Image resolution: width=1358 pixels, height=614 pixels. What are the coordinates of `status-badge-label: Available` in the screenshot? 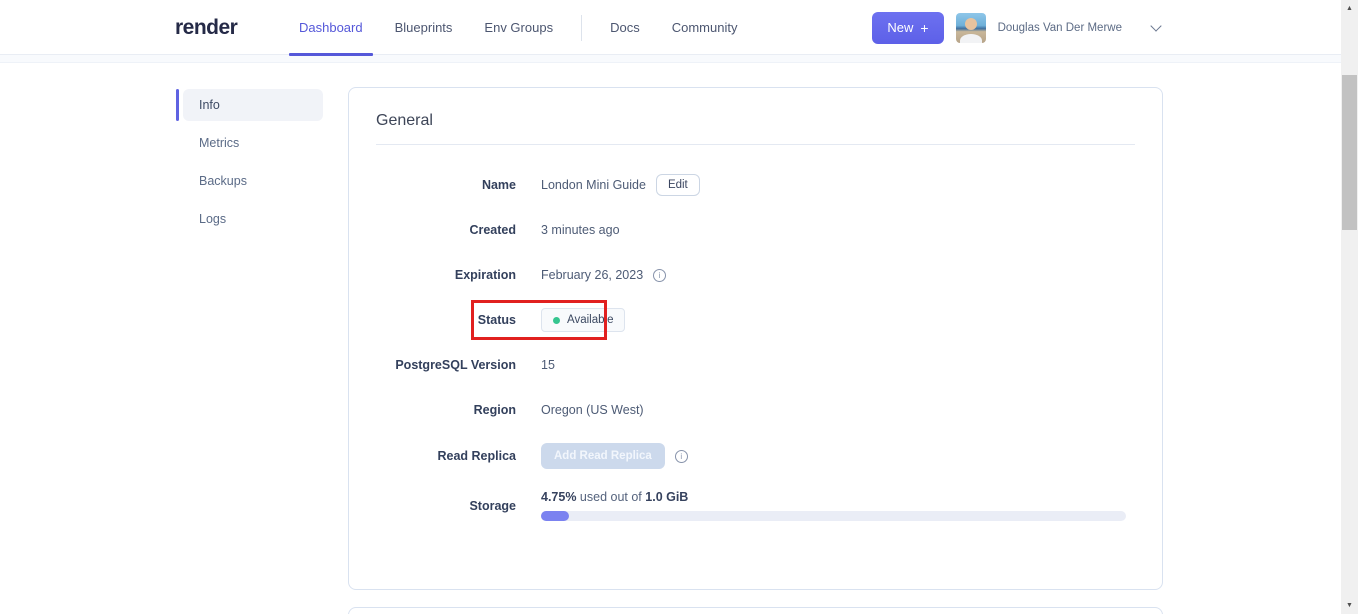 It's located at (590, 320).